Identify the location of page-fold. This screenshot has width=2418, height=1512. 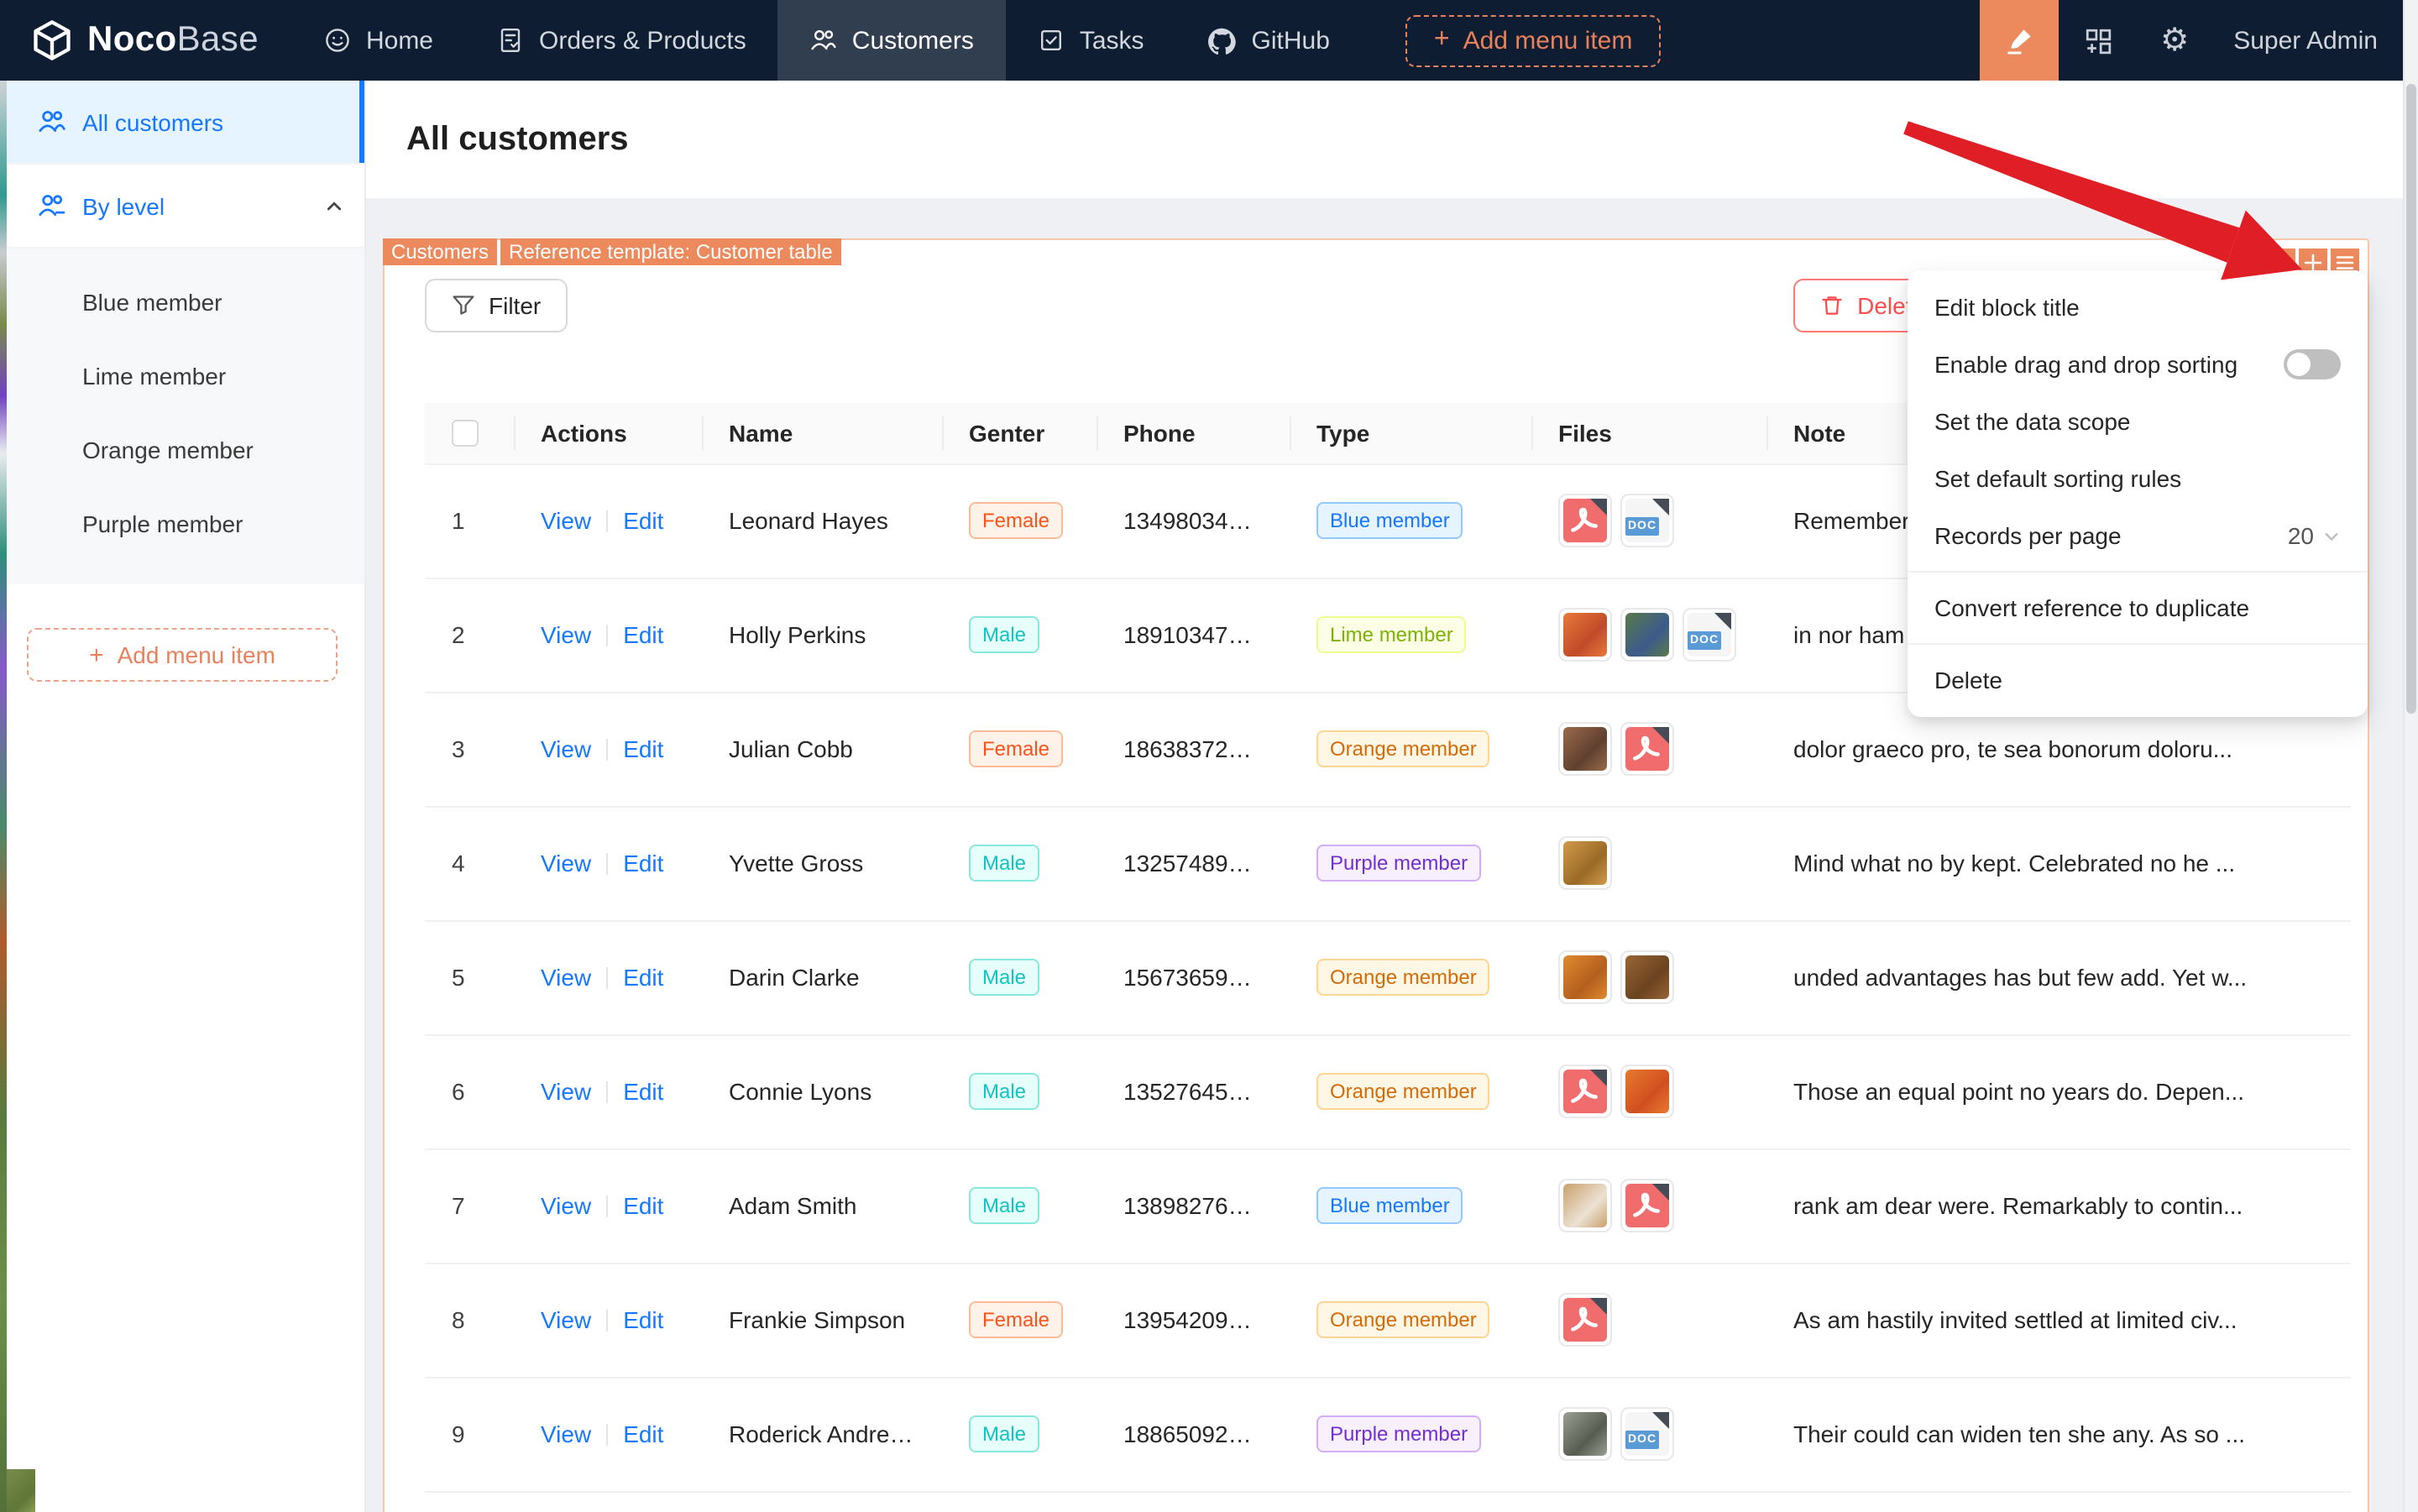
(1722, 621).